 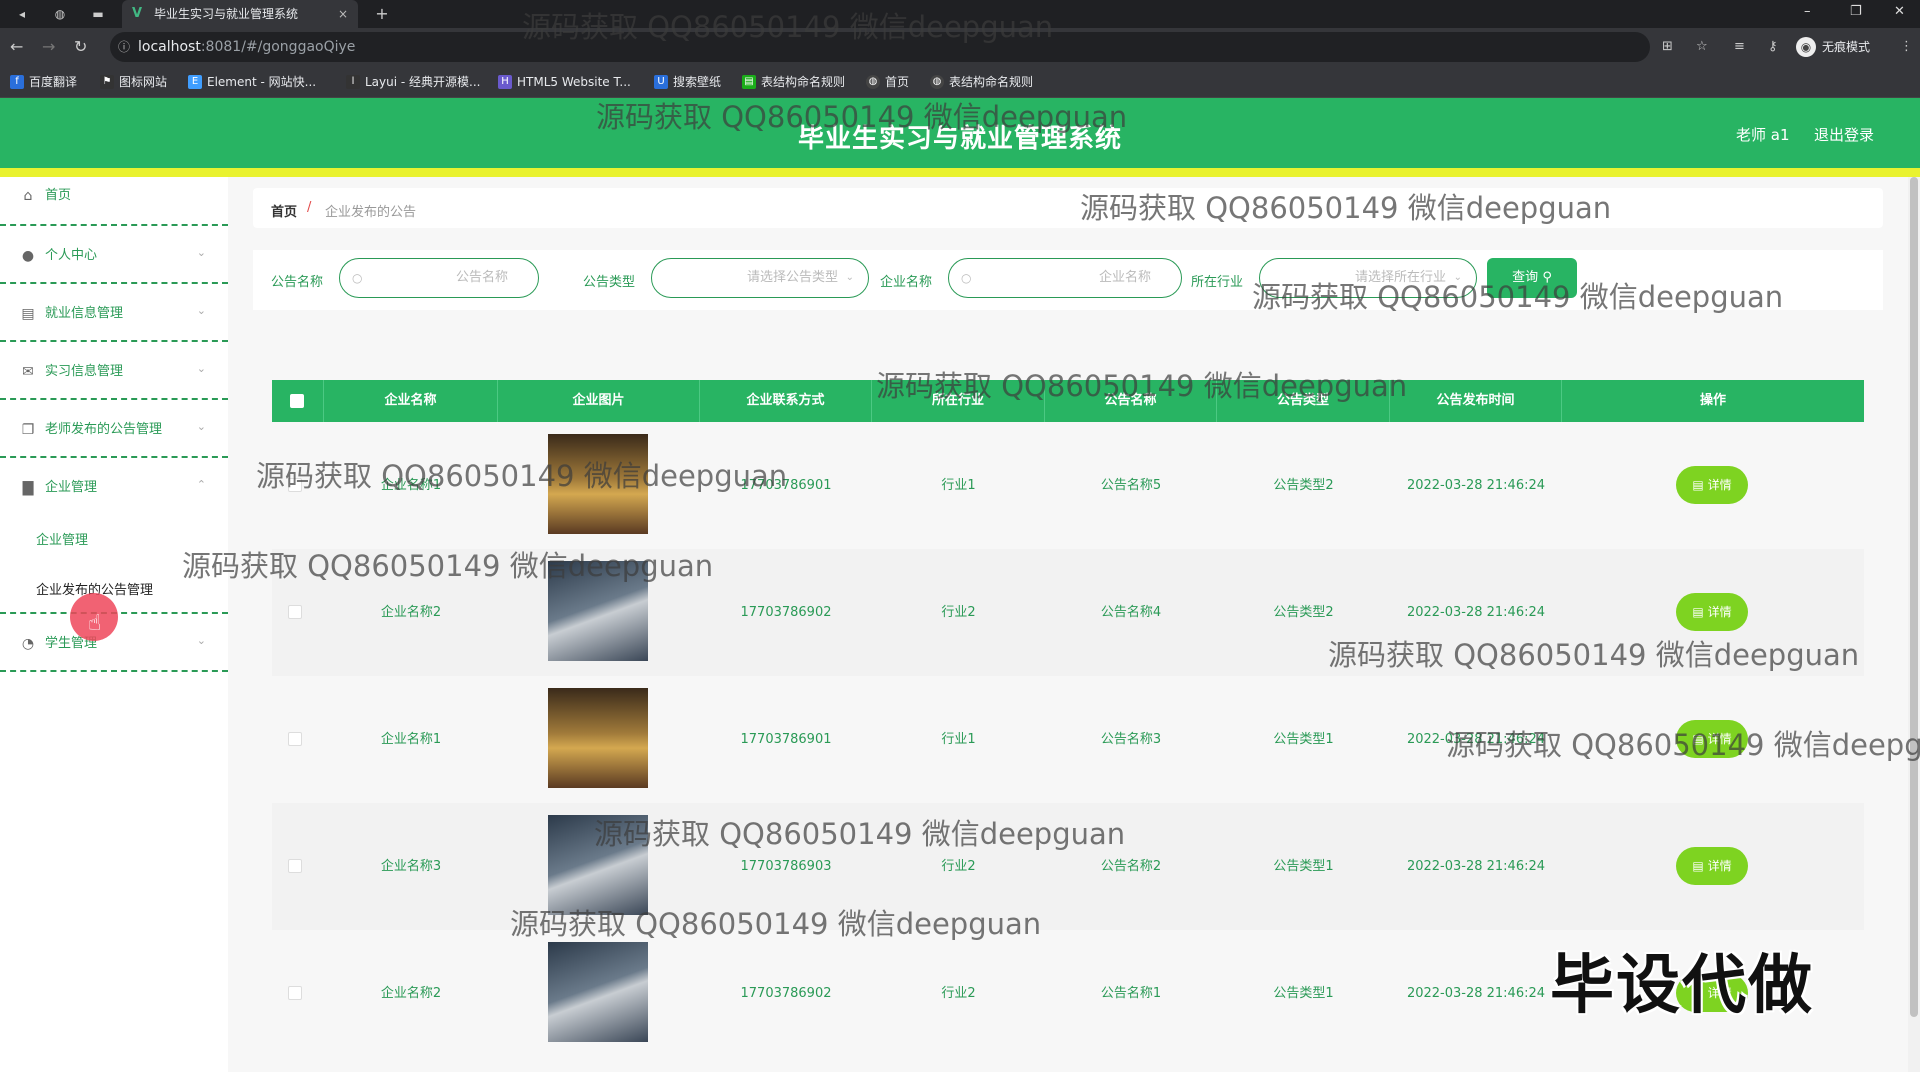 What do you see at coordinates (1303, 485) in the screenshot?
I see `notice-type-cell: 公告类型2` at bounding box center [1303, 485].